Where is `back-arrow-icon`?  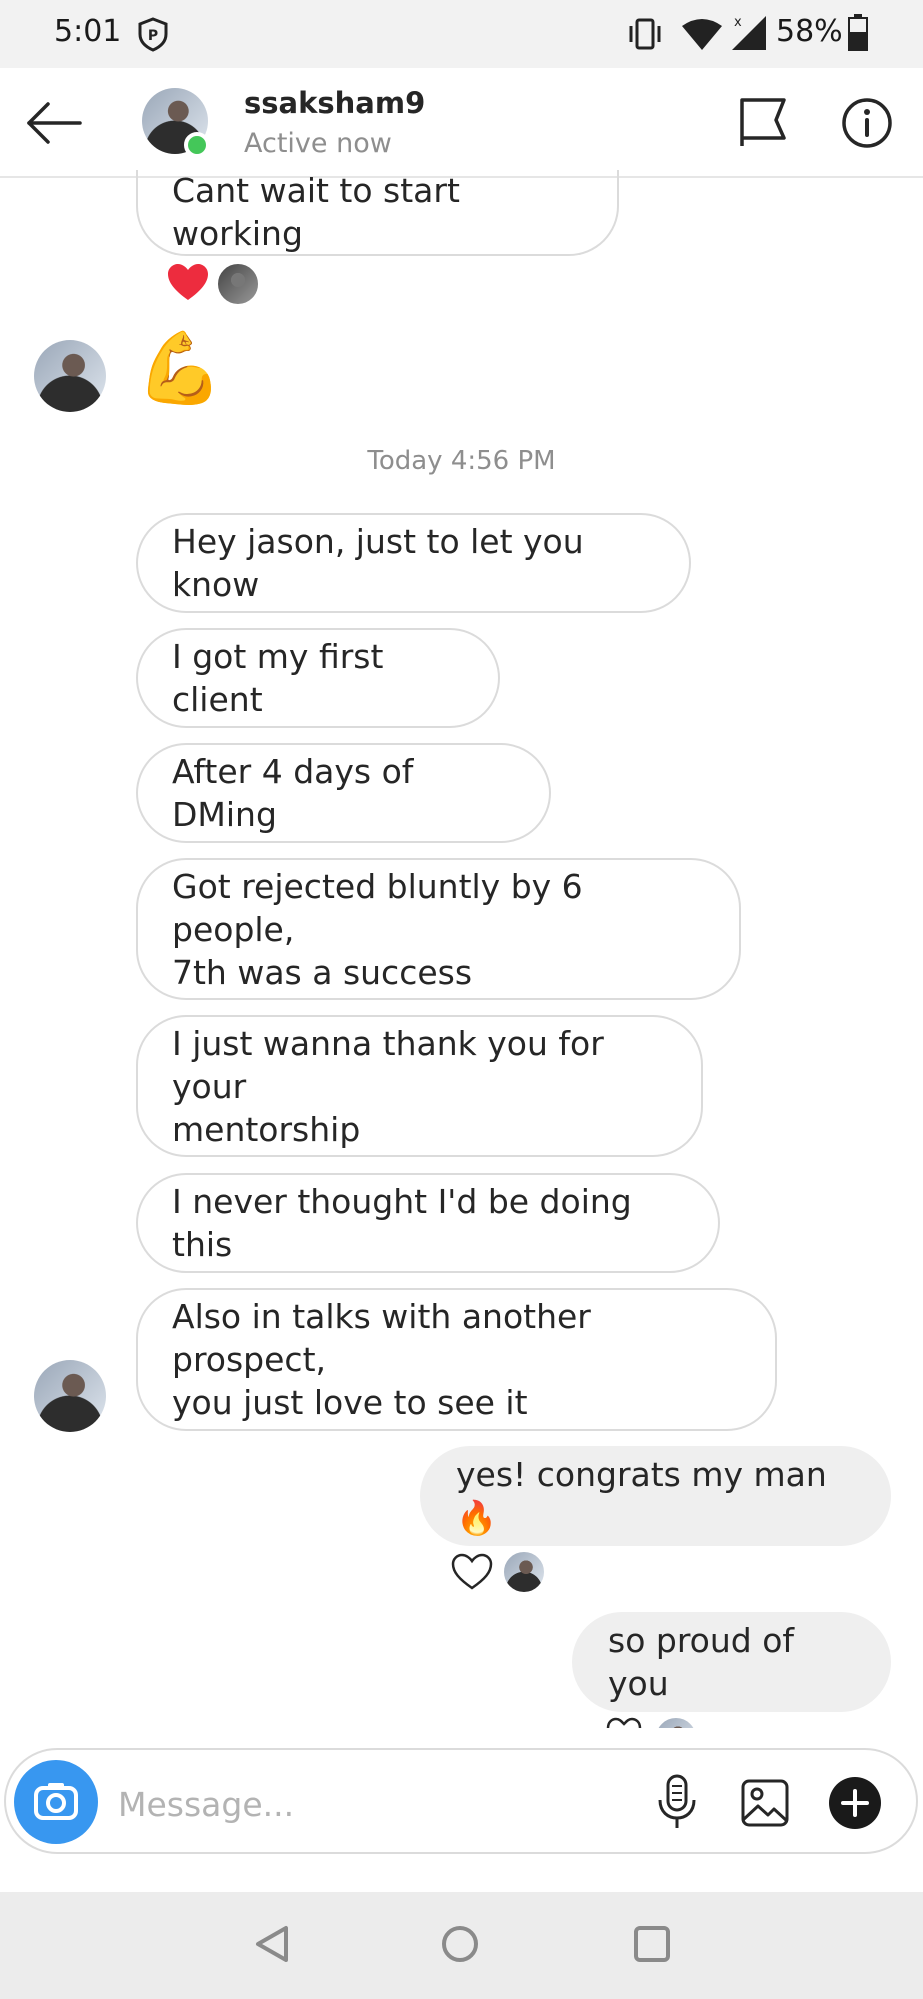
back-arrow-icon is located at coordinates (54, 123).